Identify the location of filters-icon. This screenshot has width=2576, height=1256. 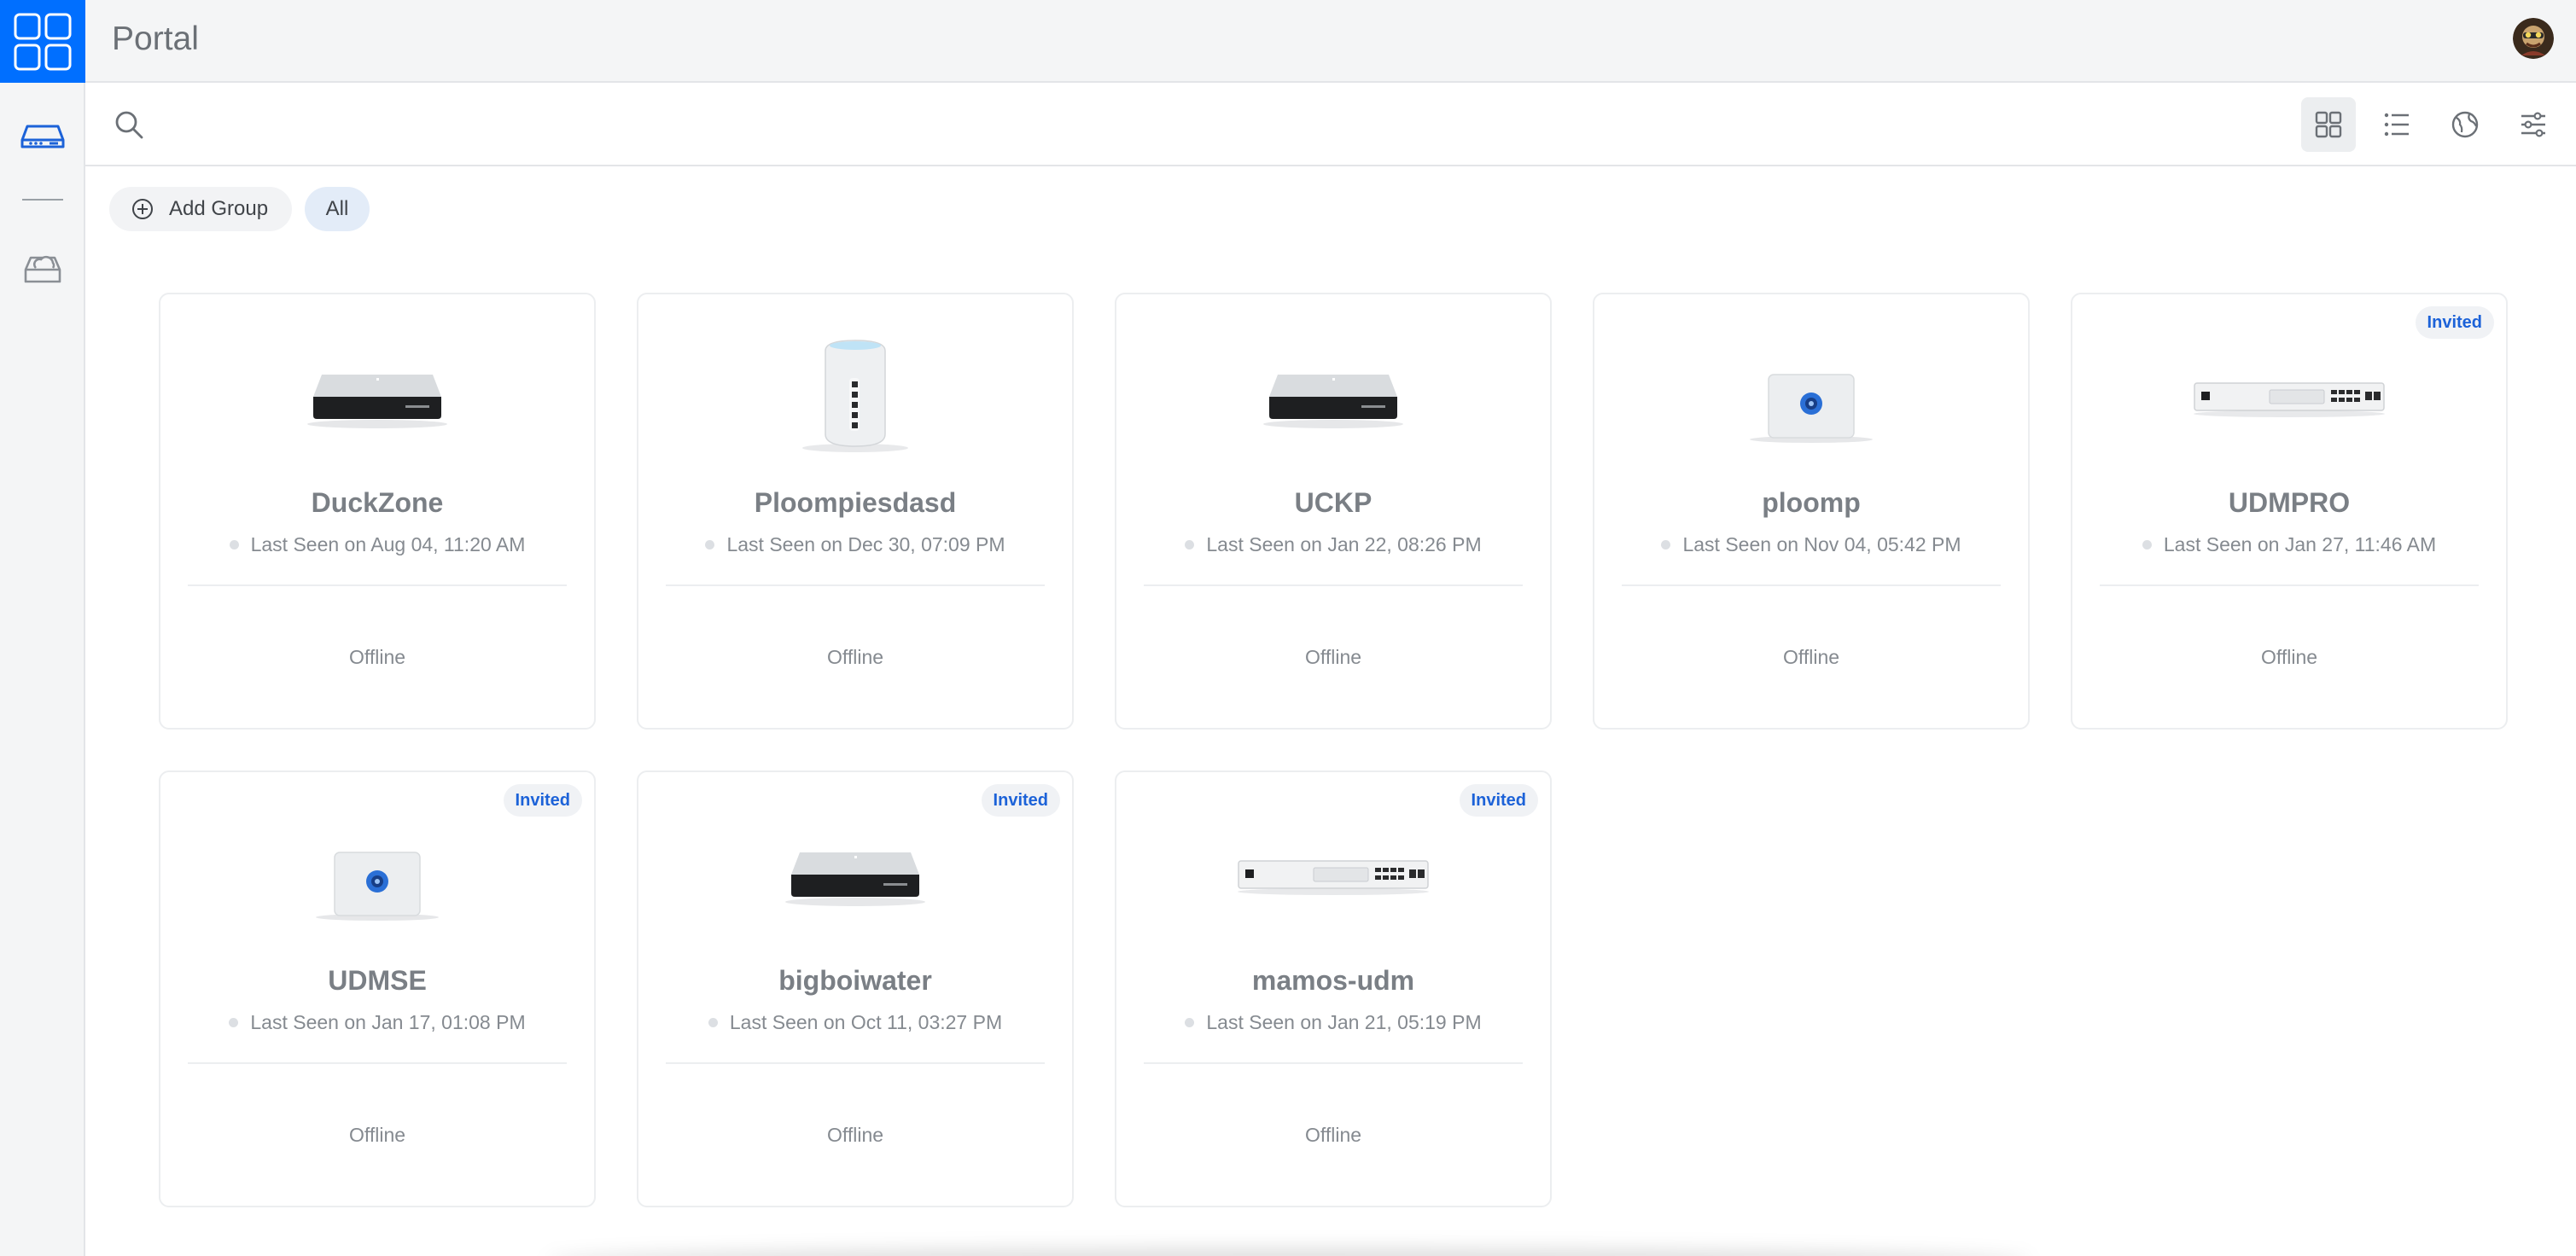
(2533, 124).